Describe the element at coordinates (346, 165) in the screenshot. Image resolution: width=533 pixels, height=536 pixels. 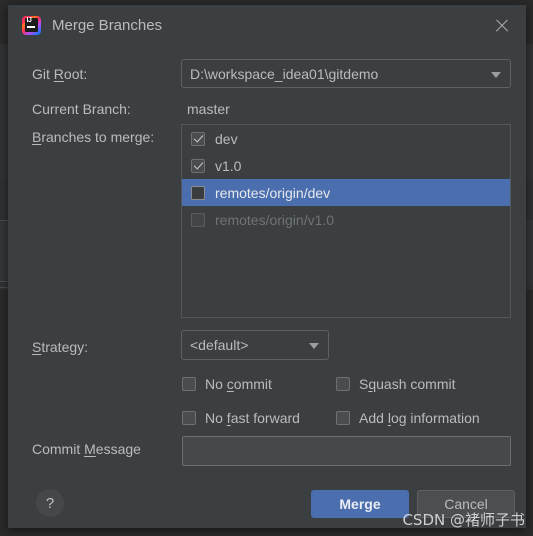
I see `branch-row: v1.0` at that location.